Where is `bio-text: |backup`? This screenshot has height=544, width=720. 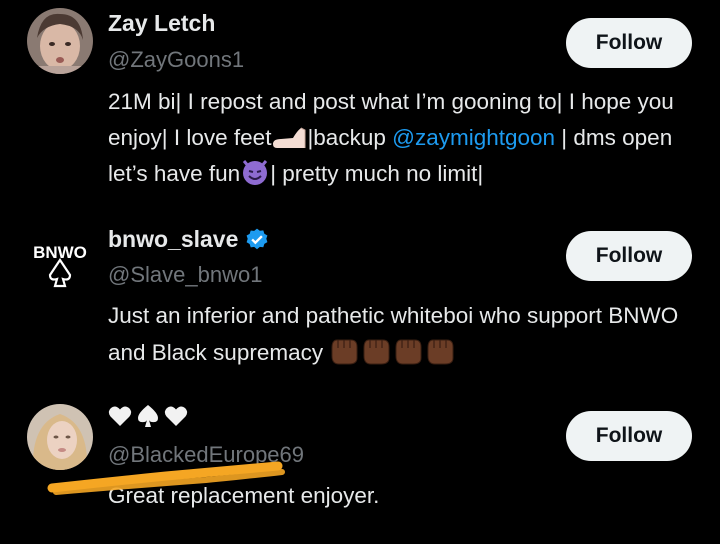
bio-text: |backup is located at coordinates (350, 137).